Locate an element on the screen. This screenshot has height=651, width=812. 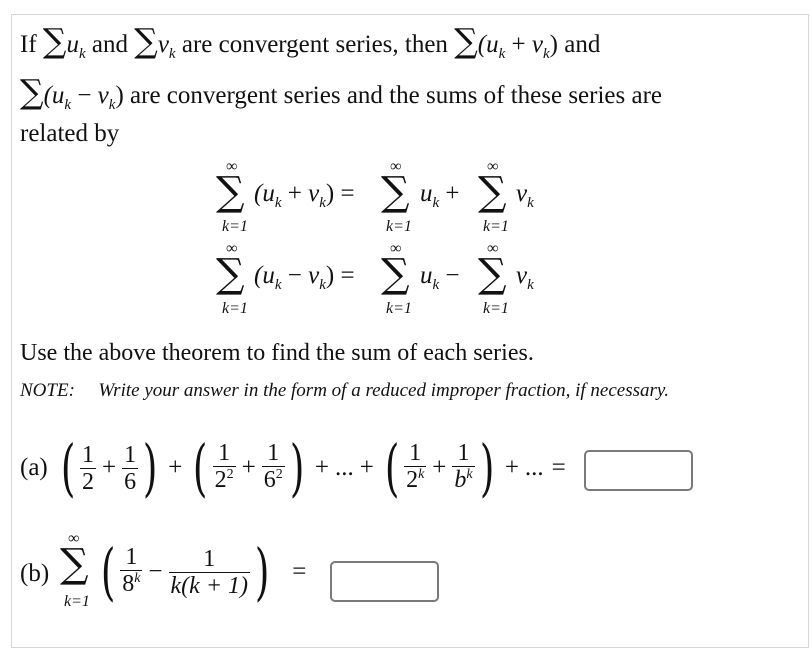
fraction: 1 k(k + 1) is located at coordinates (209, 572).